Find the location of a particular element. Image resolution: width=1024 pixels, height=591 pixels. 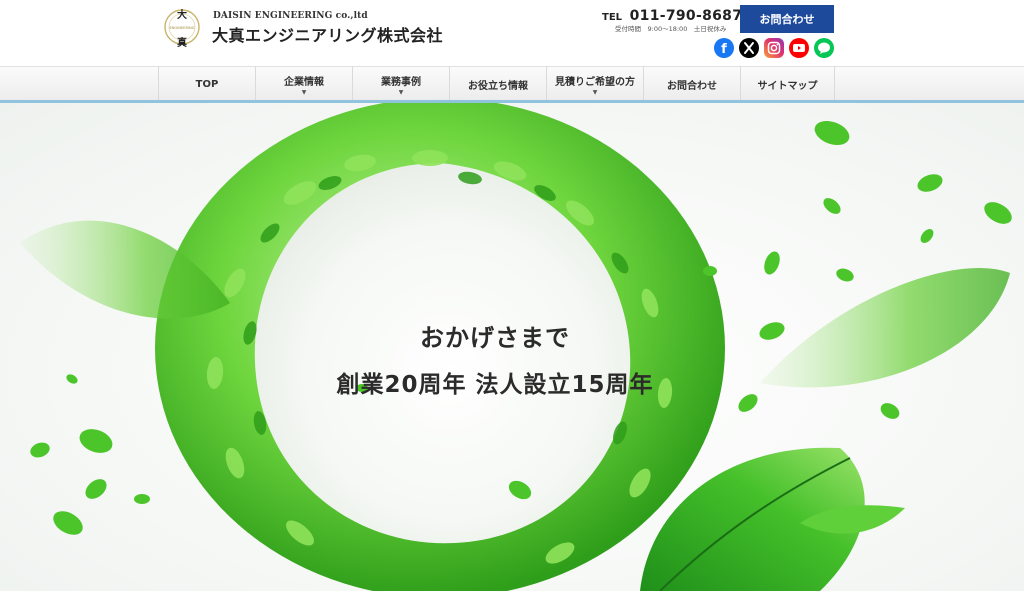

logo-ring-text: ENGINEERING is located at coordinates (181, 28).